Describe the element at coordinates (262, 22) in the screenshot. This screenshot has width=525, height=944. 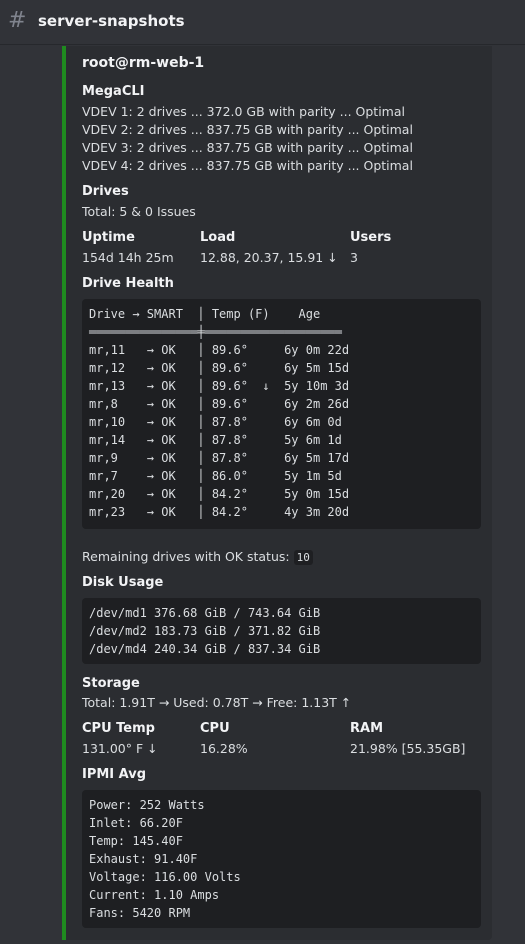
I see `channel-header: # server-snapshots` at that location.